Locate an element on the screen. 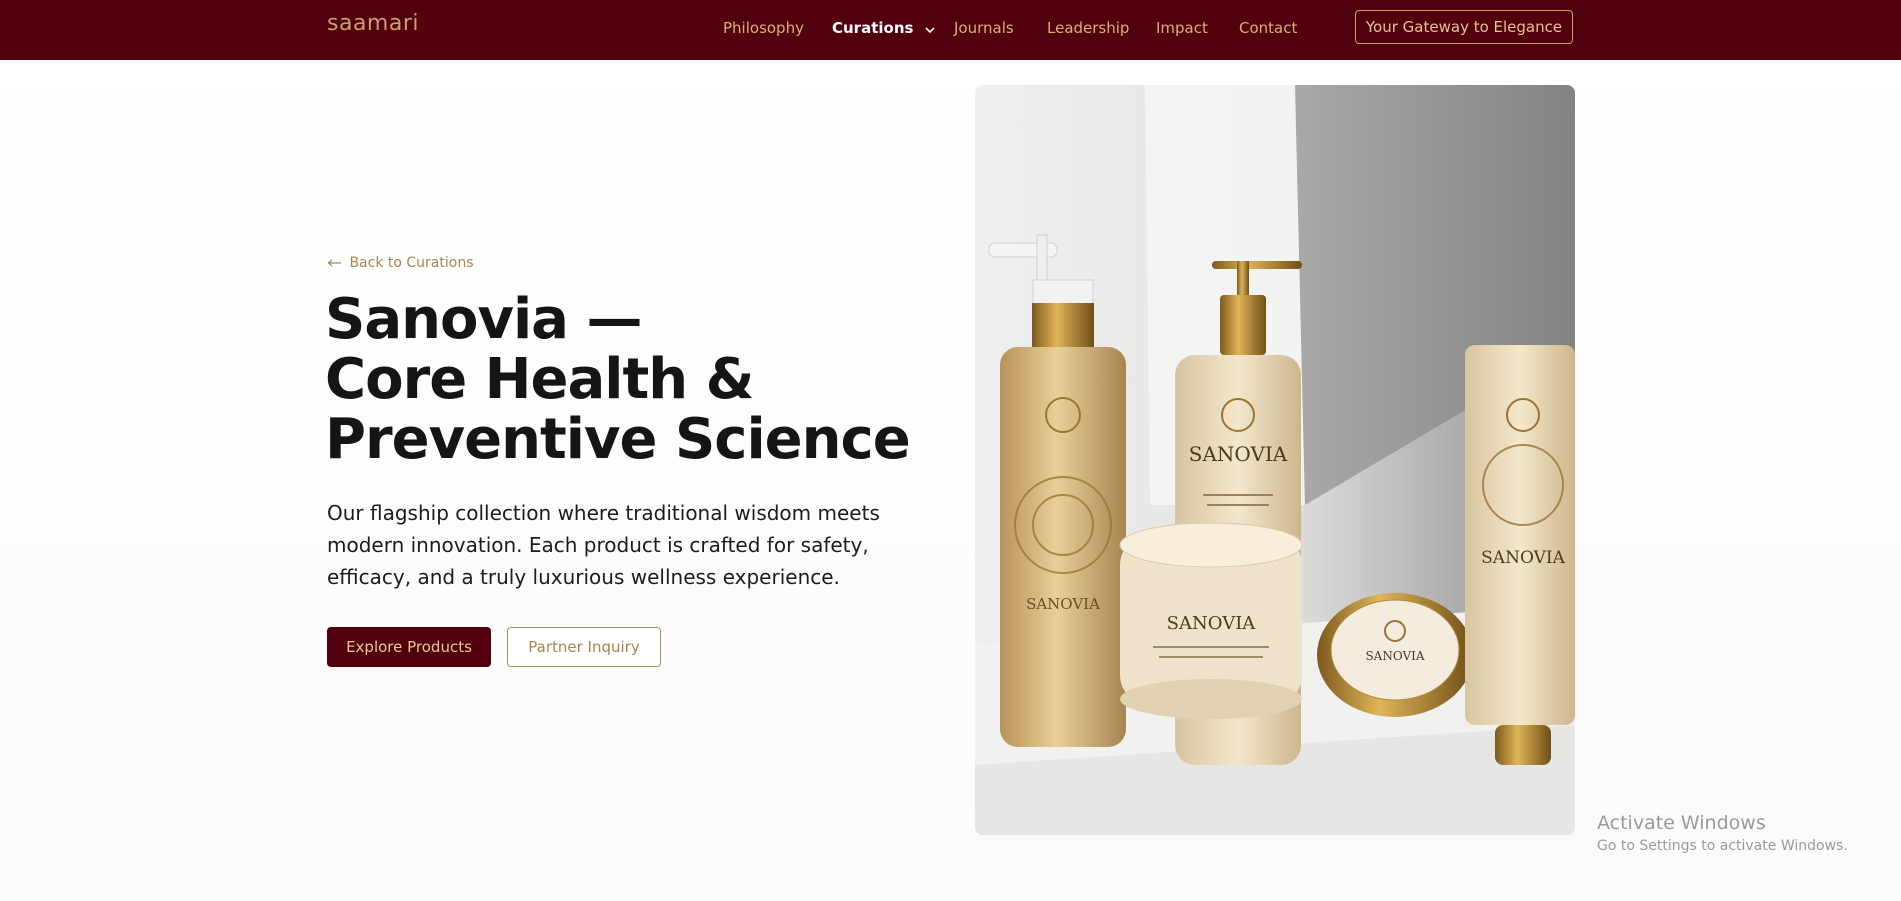 This screenshot has height=901, width=1901. nav-curations: Curations is located at coordinates (883, 28).